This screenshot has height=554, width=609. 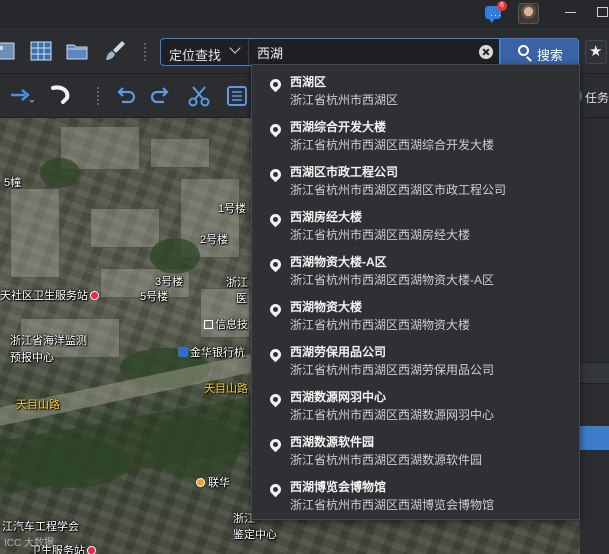 What do you see at coordinates (594, 336) in the screenshot?
I see `side-panel` at bounding box center [594, 336].